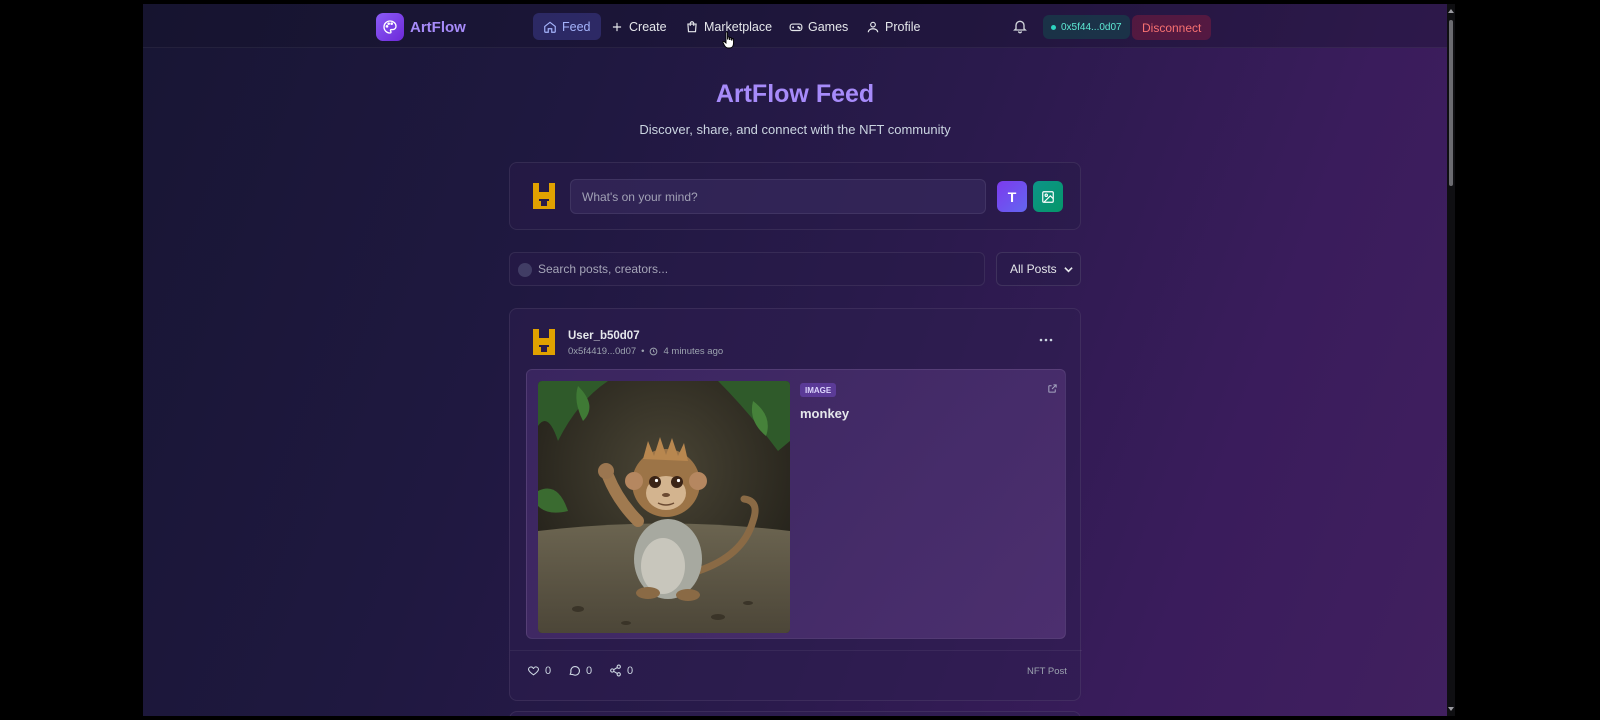 Image resolution: width=1600 pixels, height=720 pixels. What do you see at coordinates (525, 270) in the screenshot?
I see `search-icon` at bounding box center [525, 270].